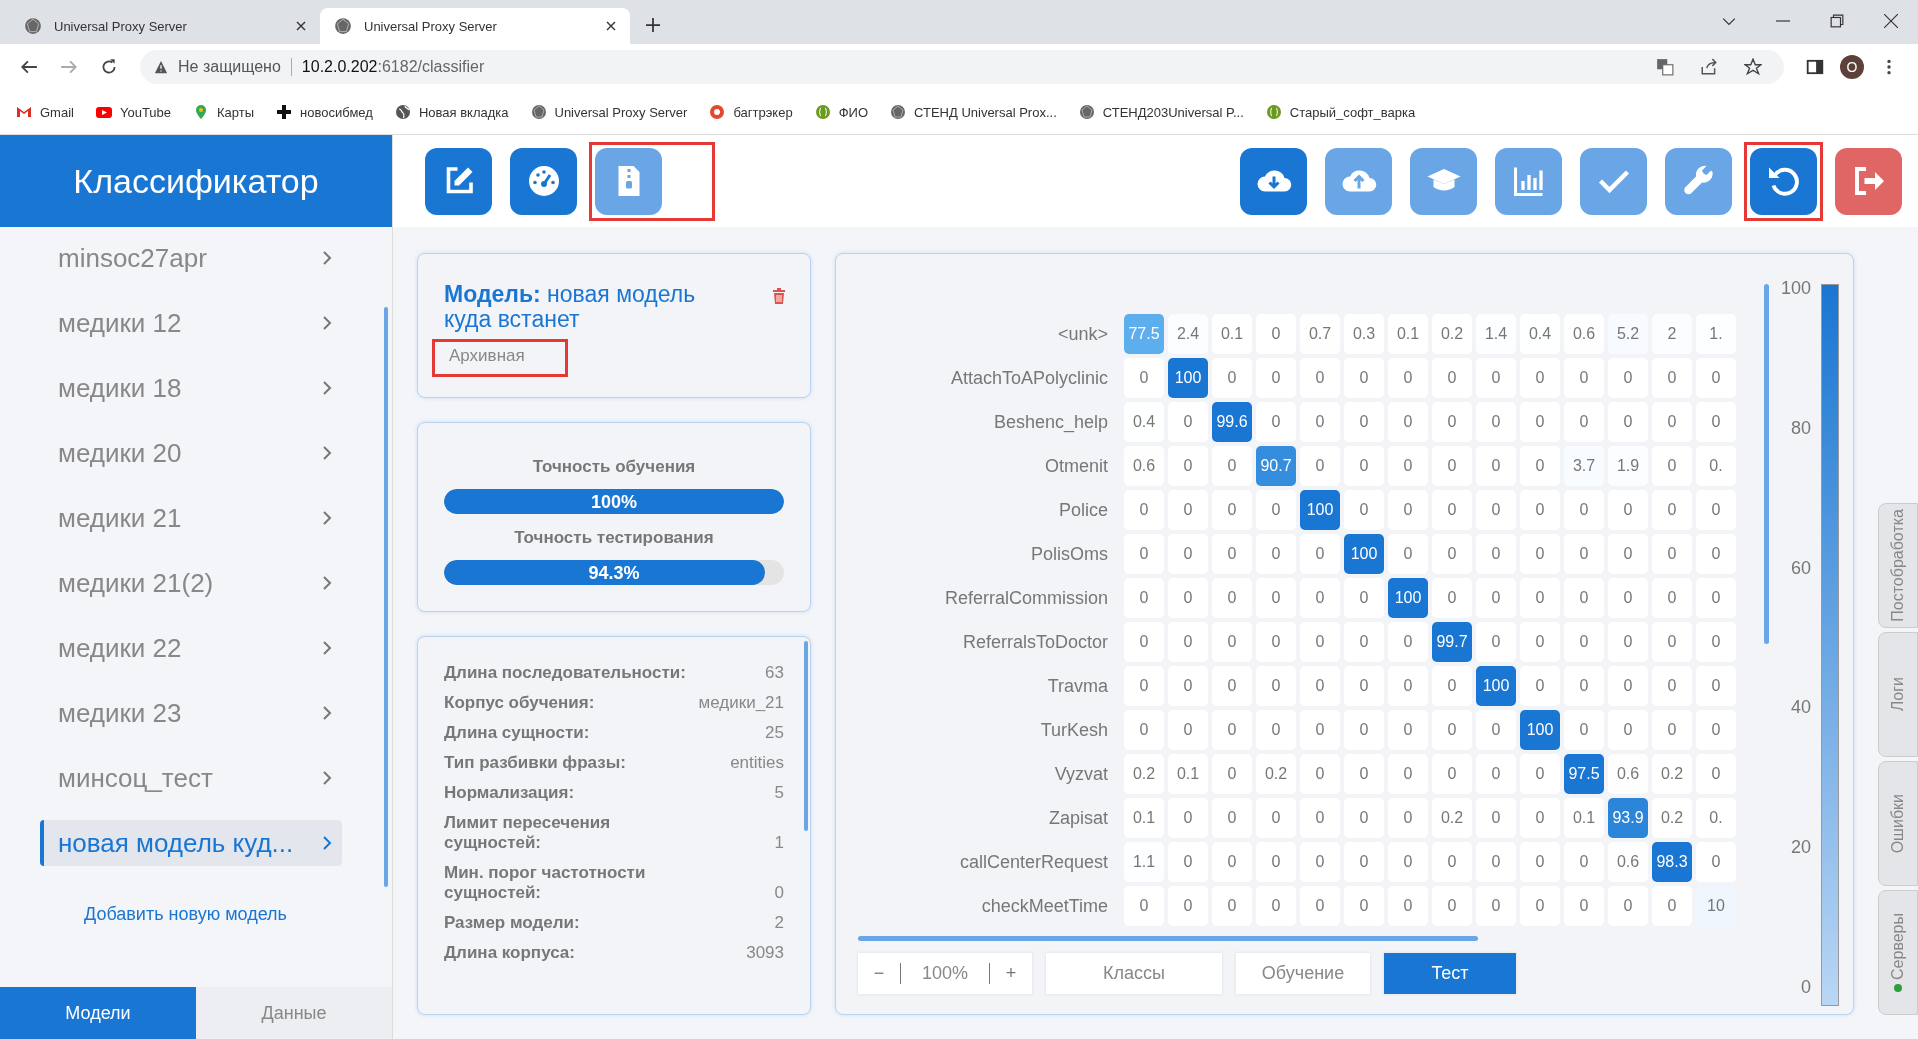  Describe the element at coordinates (98, 1013) in the screenshot. I see `sidebar-tab: Модели` at that location.